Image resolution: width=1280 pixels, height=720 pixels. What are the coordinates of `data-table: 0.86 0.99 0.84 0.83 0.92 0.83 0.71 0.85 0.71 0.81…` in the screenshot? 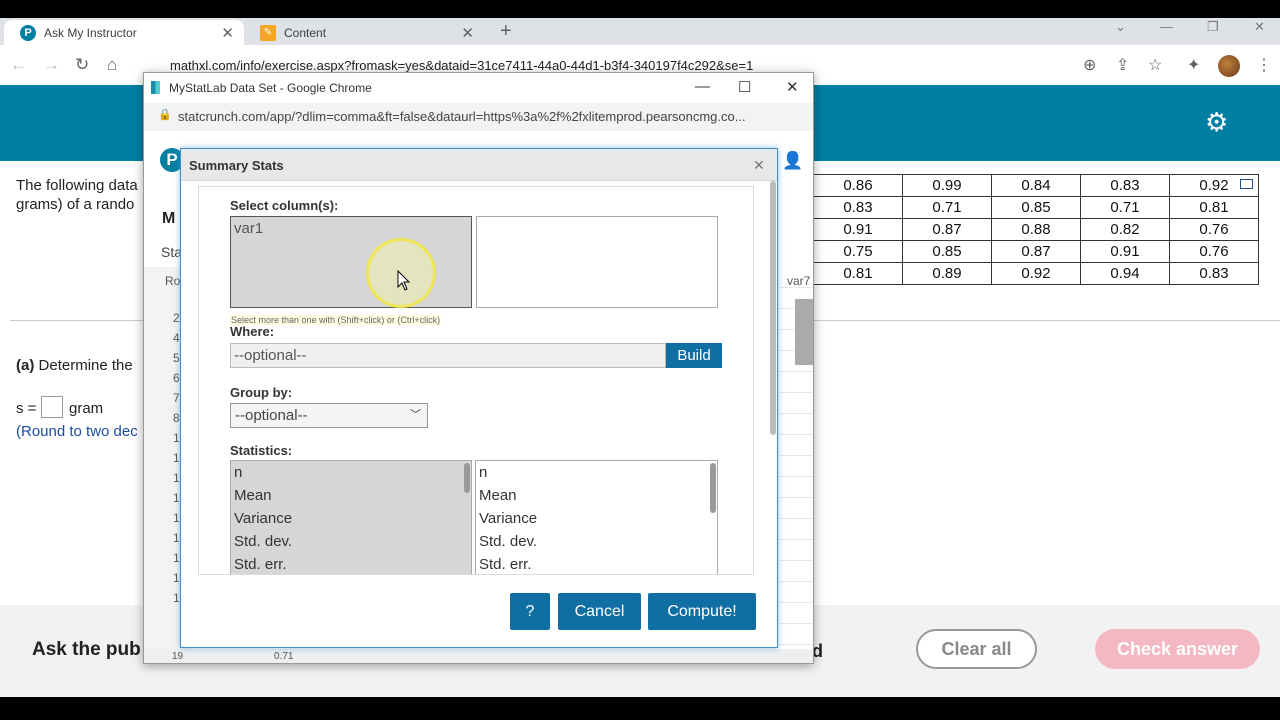 It's located at (1036, 229).